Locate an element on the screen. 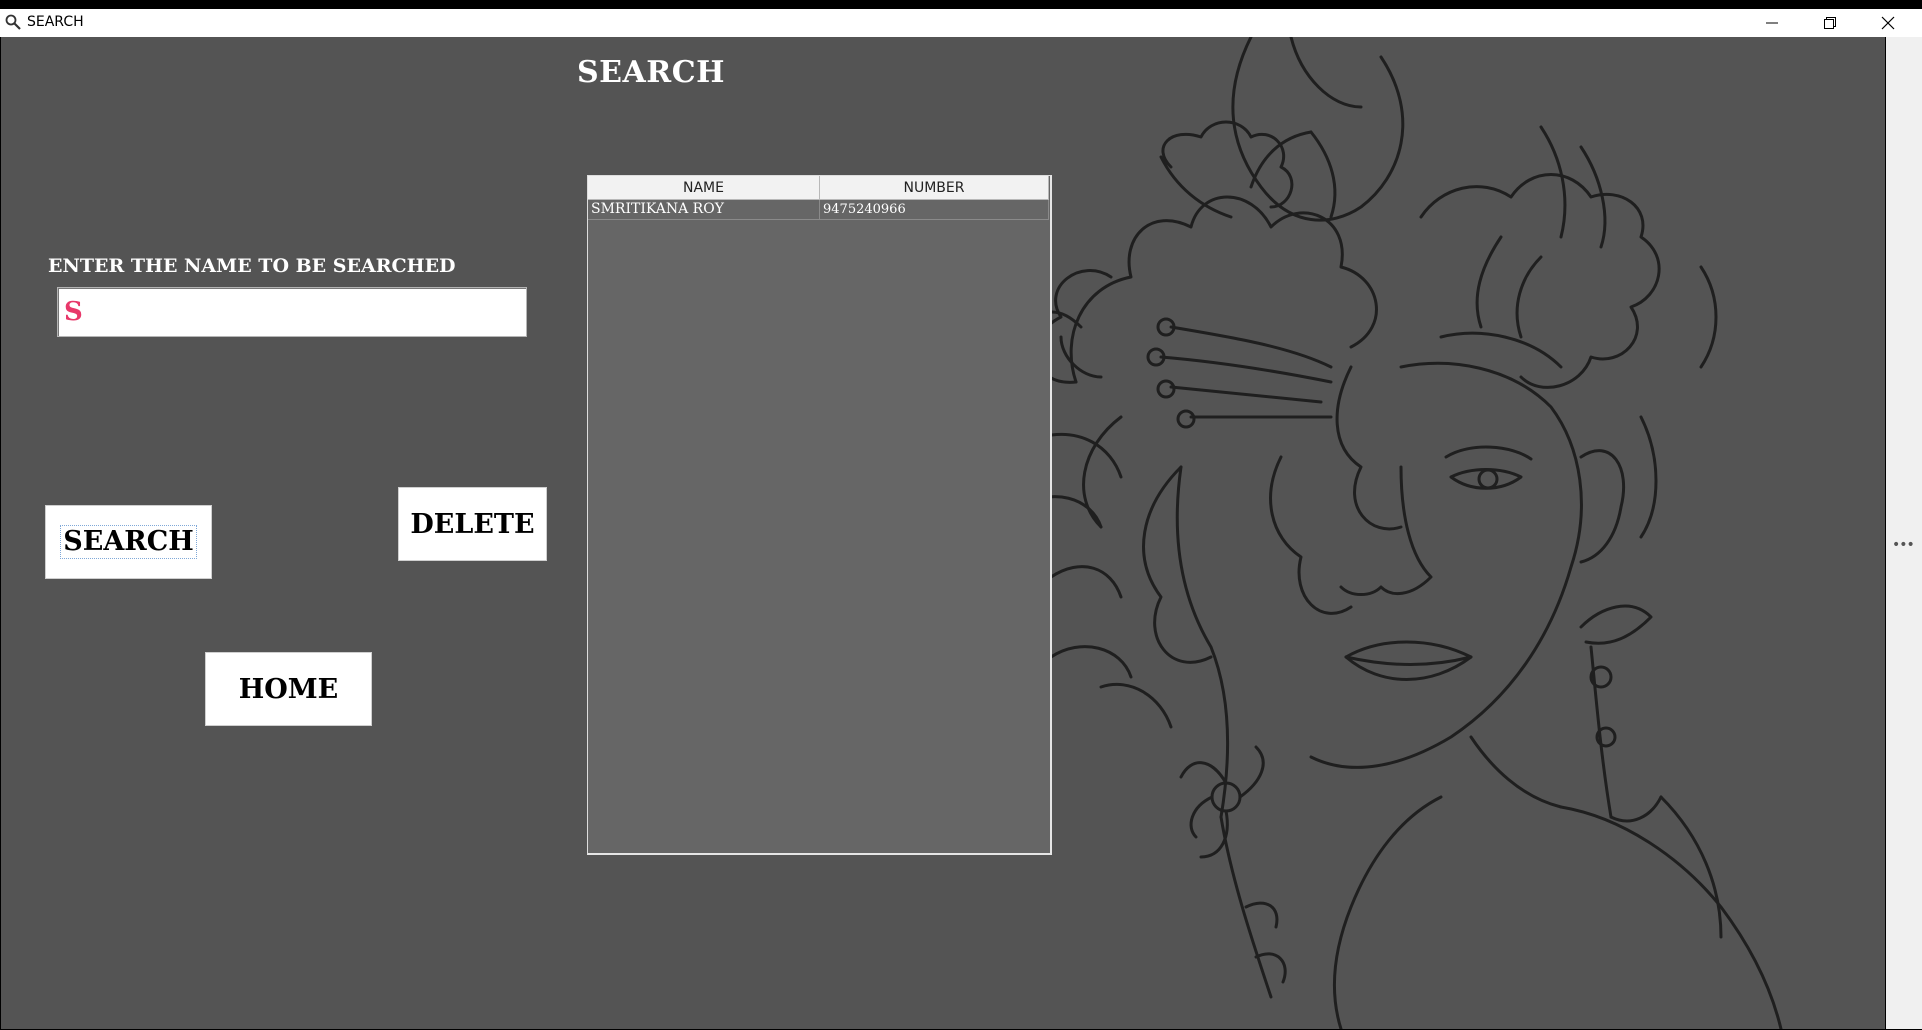 Image resolution: width=1922 pixels, height=1030 pixels. resize-grip-icon: ••• is located at coordinates (1903, 545).